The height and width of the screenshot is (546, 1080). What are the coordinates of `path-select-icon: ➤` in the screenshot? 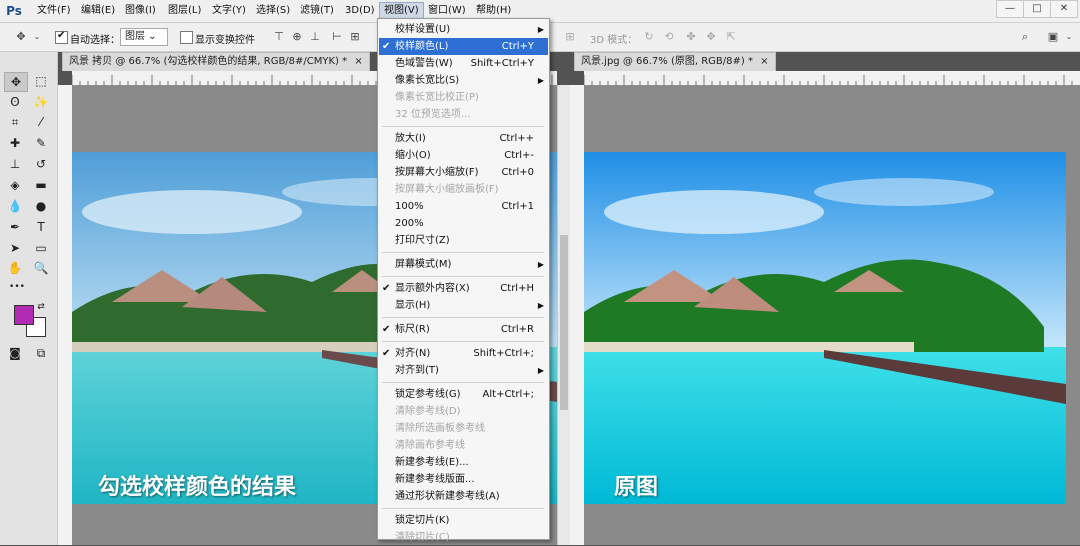 It's located at (15, 248).